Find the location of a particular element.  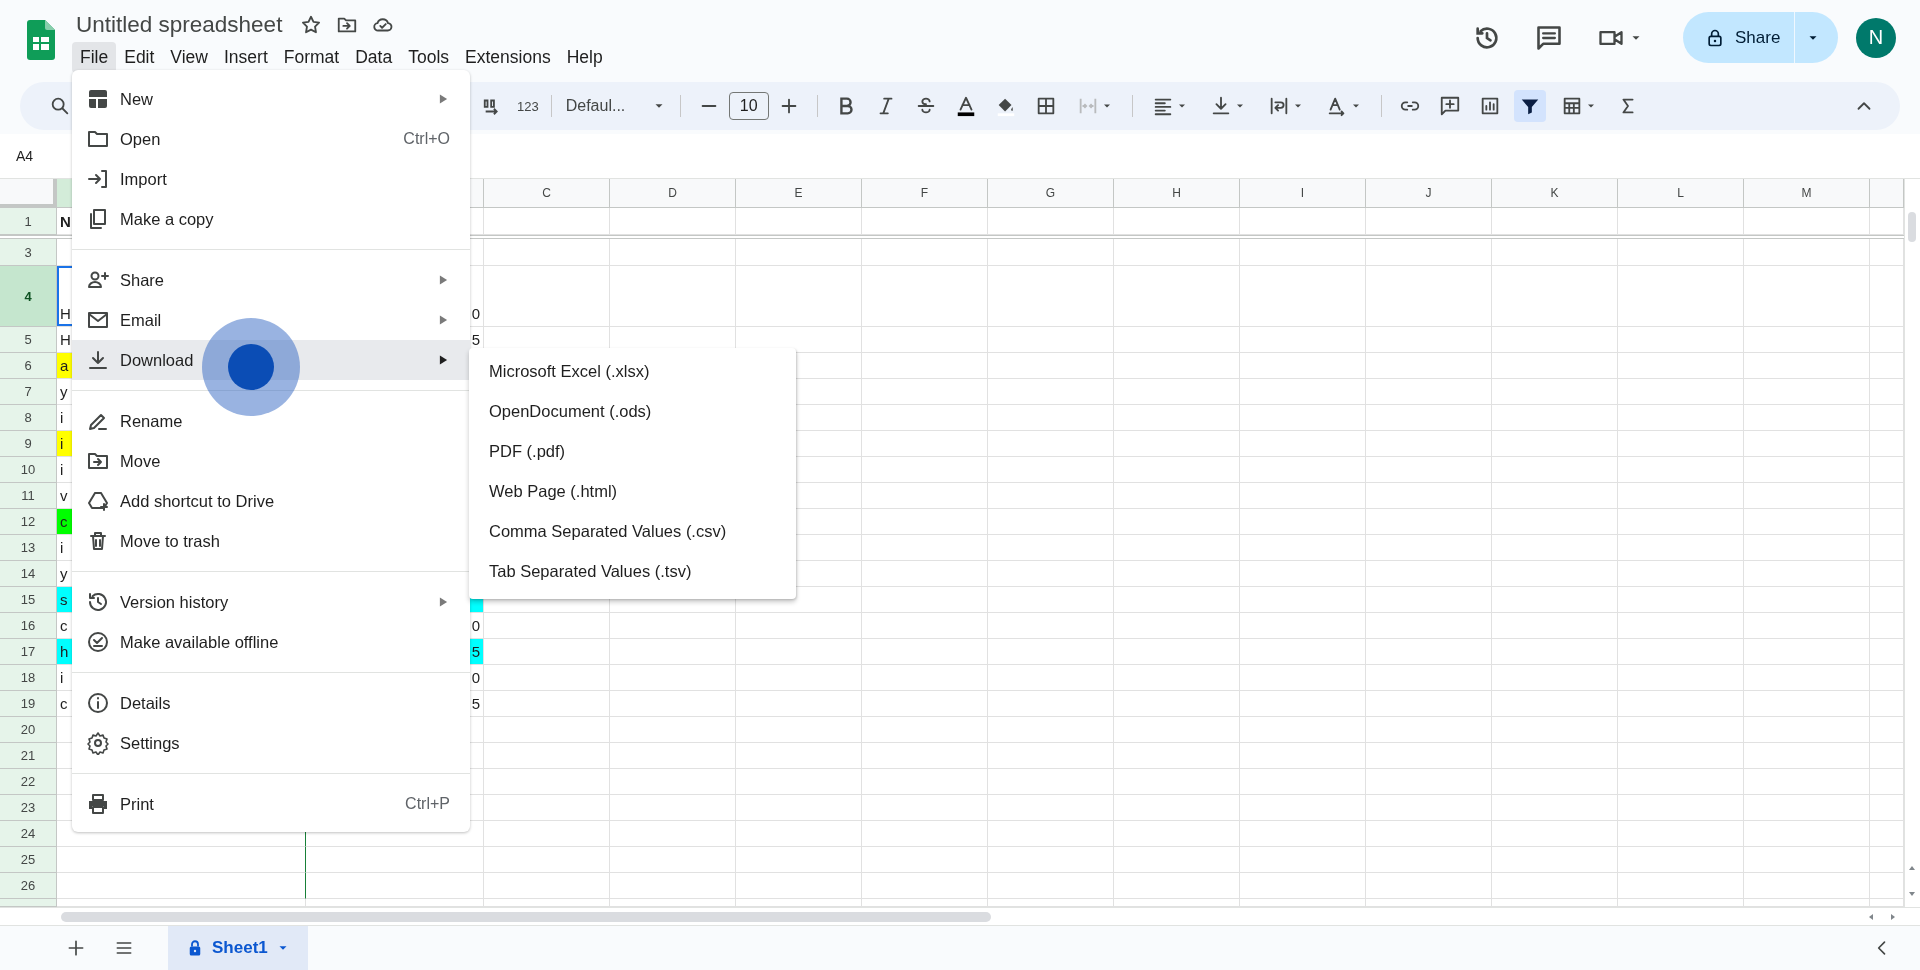

row-header: 1 is located at coordinates (28, 221).